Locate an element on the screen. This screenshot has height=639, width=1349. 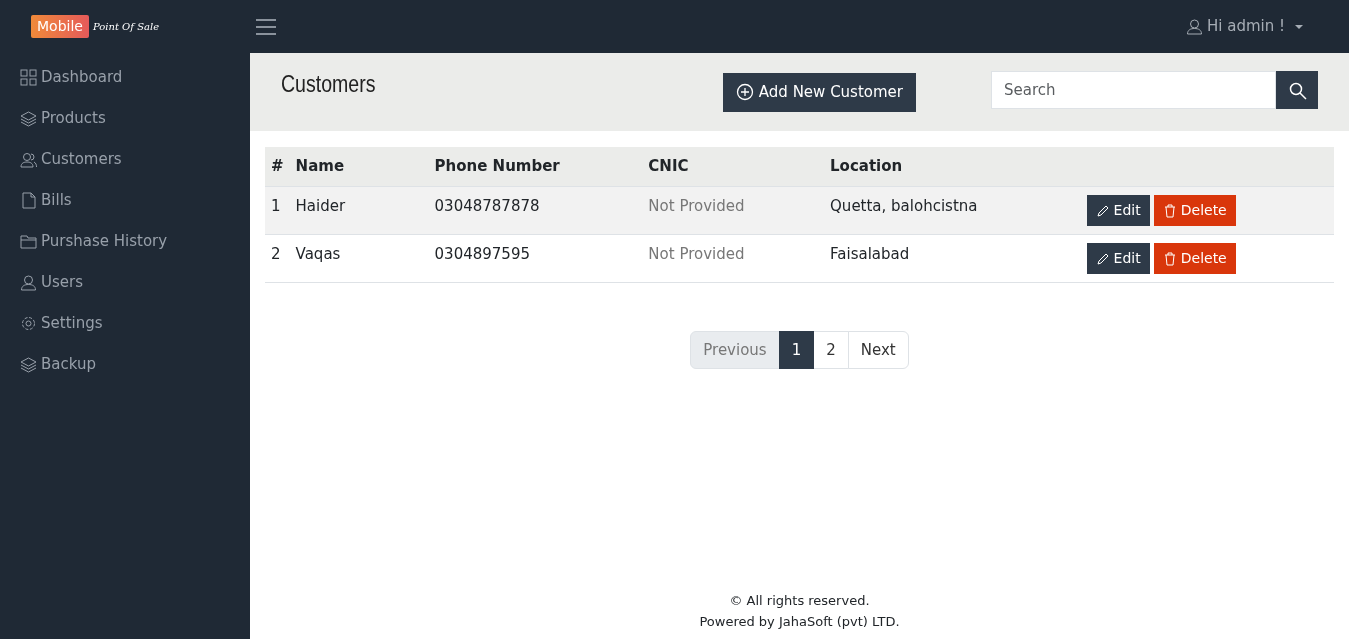
add-customer-button: Add New Customer is located at coordinates (819, 92).